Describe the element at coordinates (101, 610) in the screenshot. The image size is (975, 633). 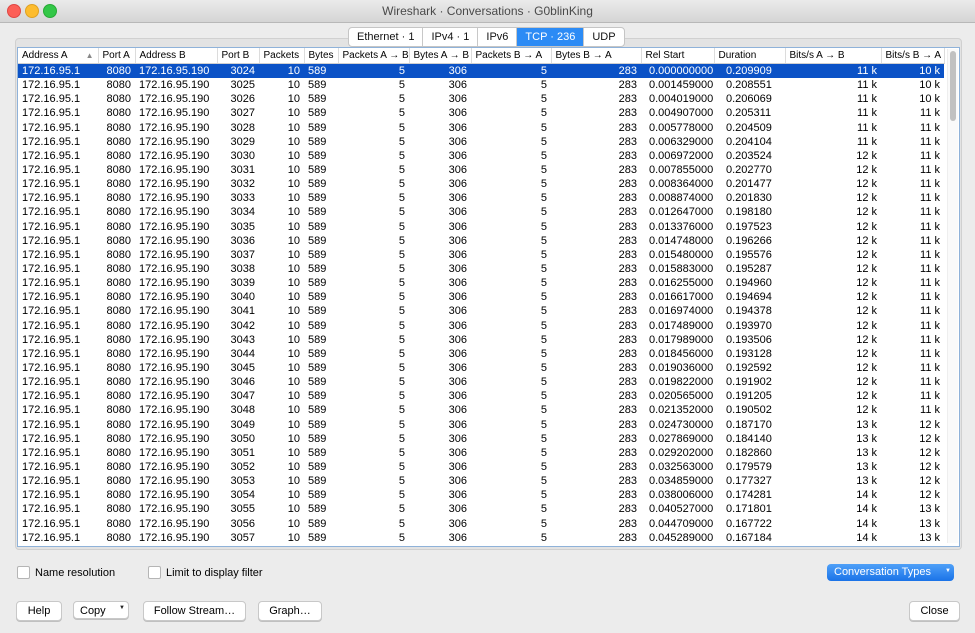
I see `copy-button: Copy ▼` at that location.